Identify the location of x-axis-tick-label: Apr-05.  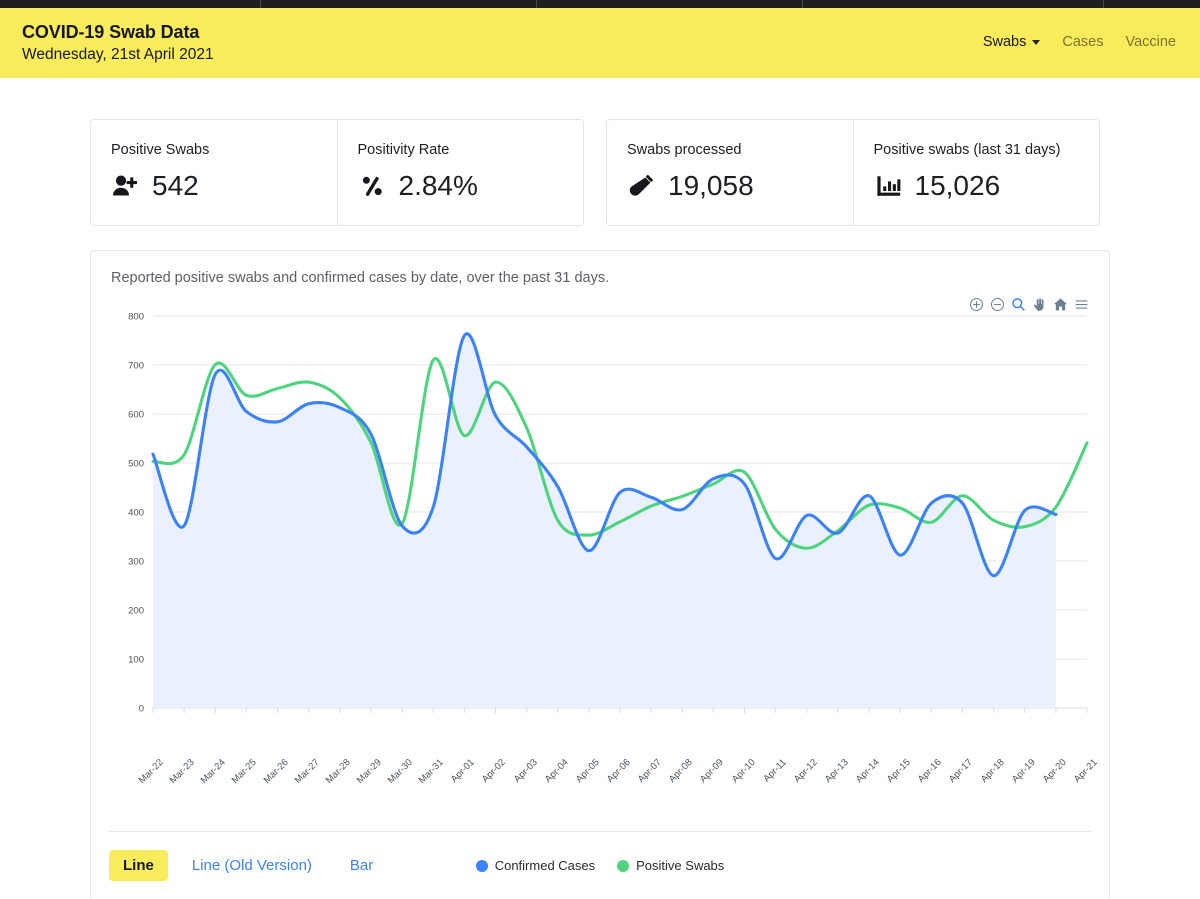
(587, 771).